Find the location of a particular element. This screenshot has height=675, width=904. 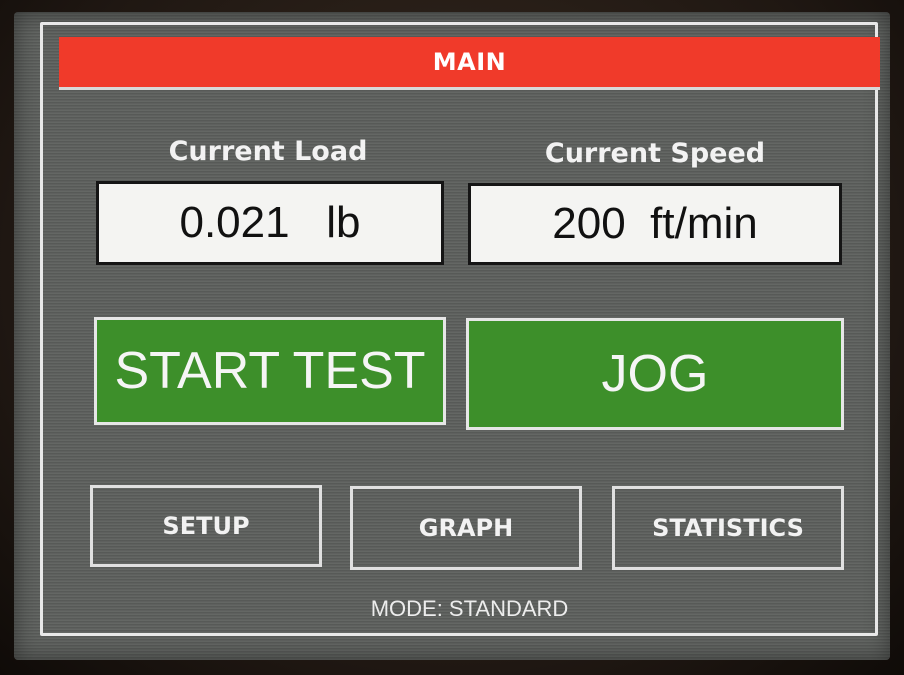

graph-button: GRAPH is located at coordinates (466, 528).